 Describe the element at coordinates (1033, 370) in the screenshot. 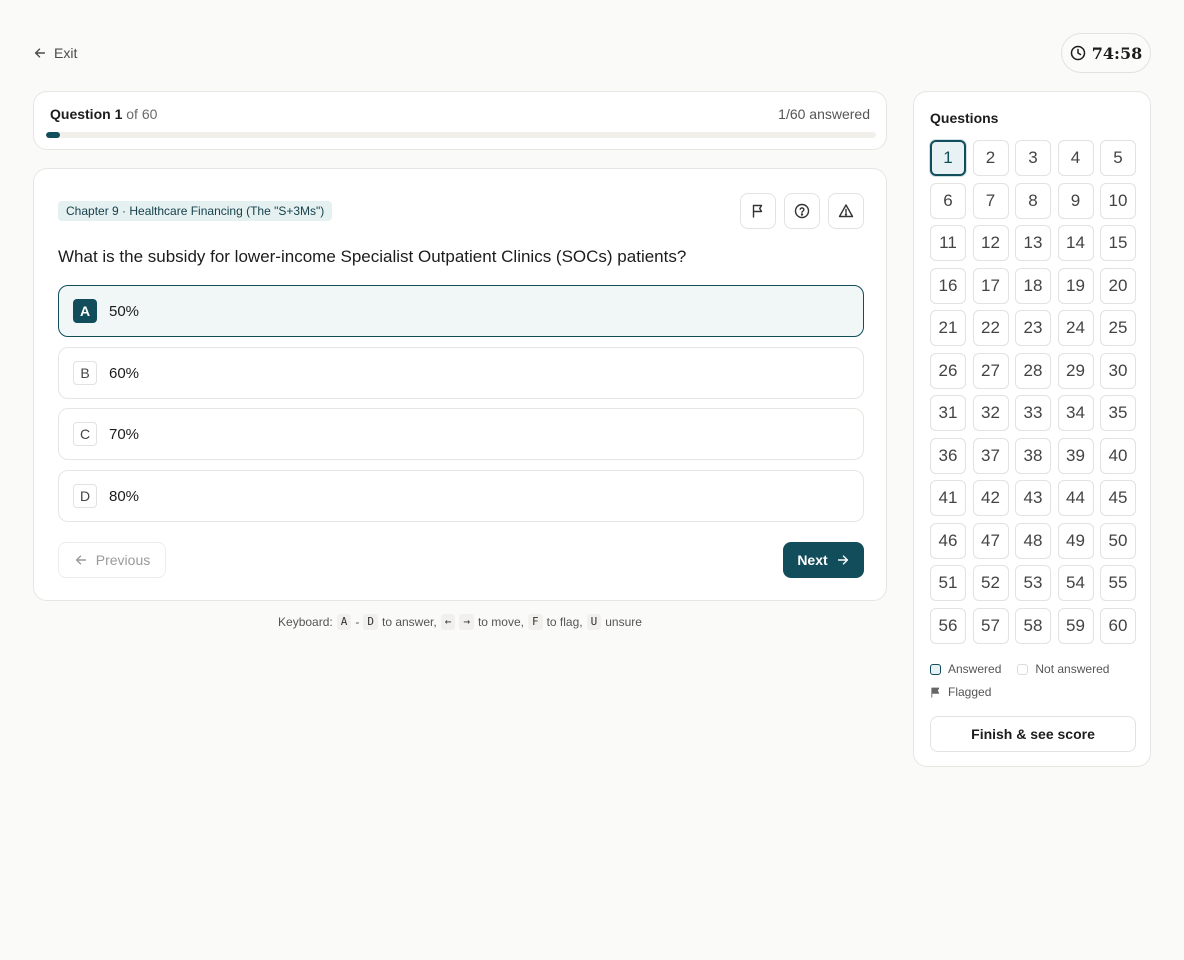

I see `question-cell-28: 28` at that location.